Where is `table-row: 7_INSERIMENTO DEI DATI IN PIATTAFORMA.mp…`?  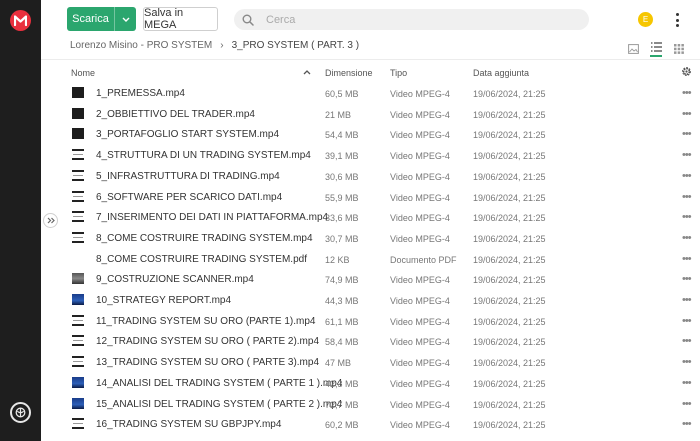 table-row: 7_INSERIMENTO DEI DATI IN PIATTAFORMA.mp… is located at coordinates (370, 217).